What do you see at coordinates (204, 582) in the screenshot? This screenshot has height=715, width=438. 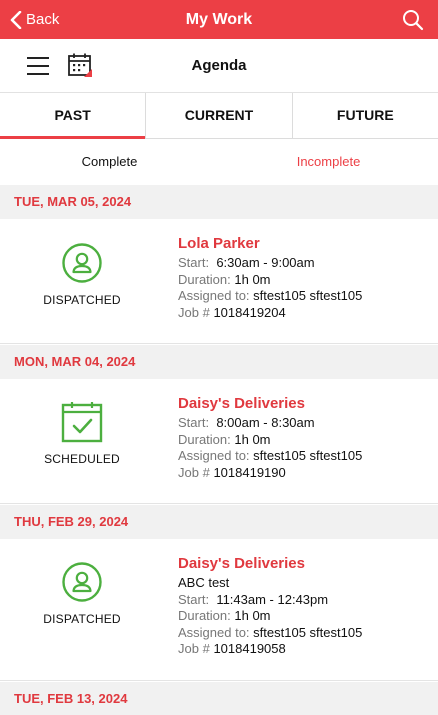 I see `job-description: ABC test` at bounding box center [204, 582].